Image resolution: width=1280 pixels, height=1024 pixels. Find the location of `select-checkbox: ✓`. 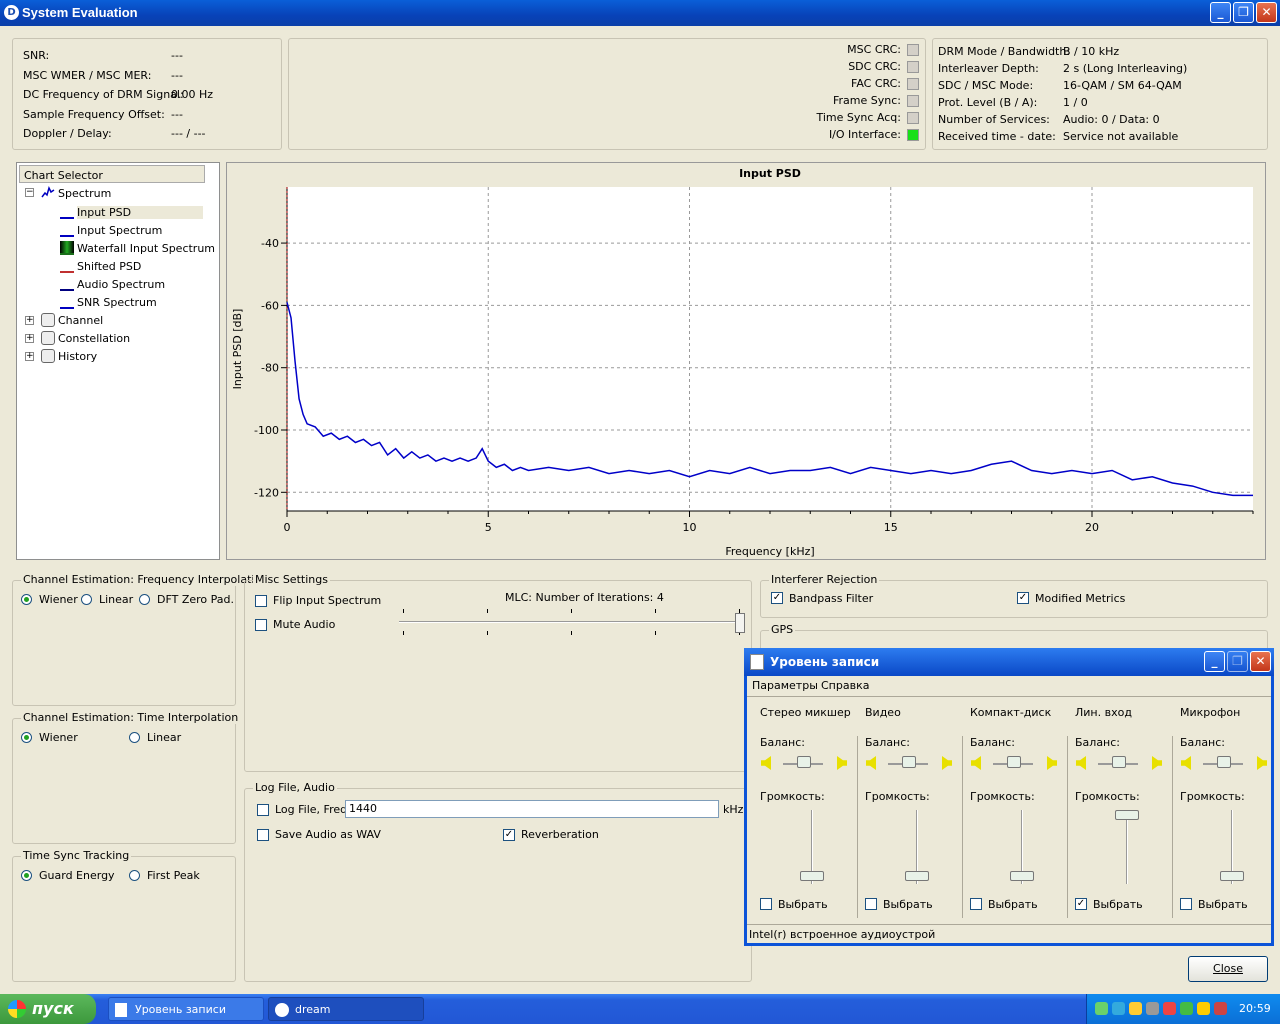

select-checkbox: ✓ is located at coordinates (1081, 904).